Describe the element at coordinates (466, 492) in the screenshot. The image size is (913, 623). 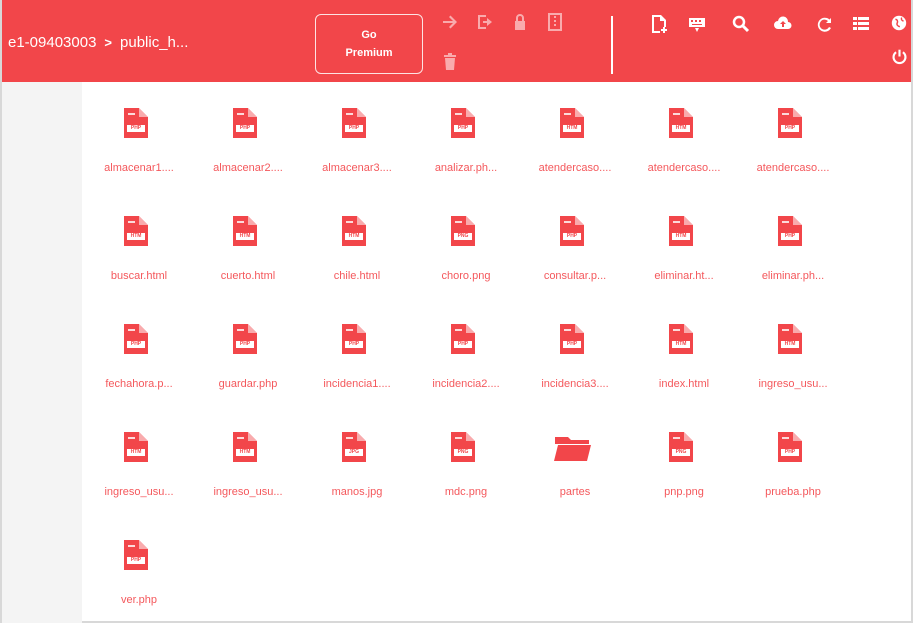
I see `file-name: mdc.png` at that location.